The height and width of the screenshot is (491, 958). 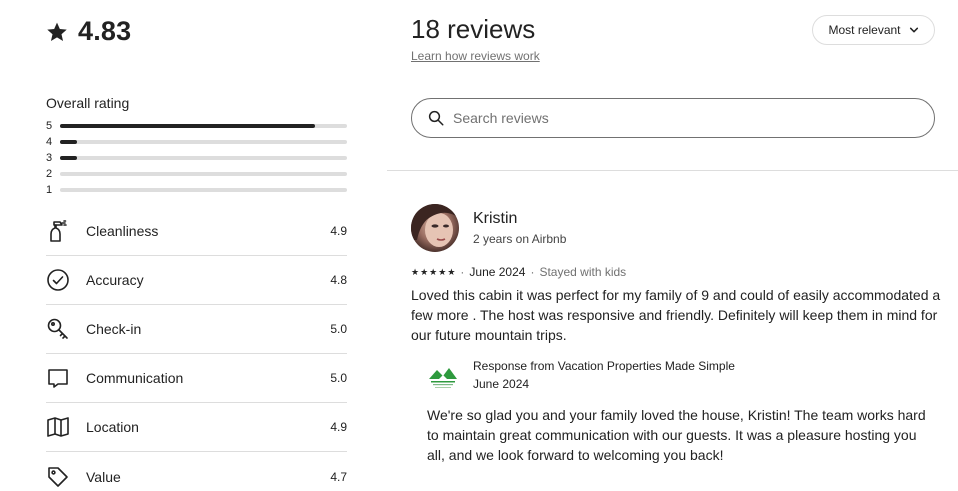 I want to click on overall-rating-label: Overall rating, so click(x=88, y=103).